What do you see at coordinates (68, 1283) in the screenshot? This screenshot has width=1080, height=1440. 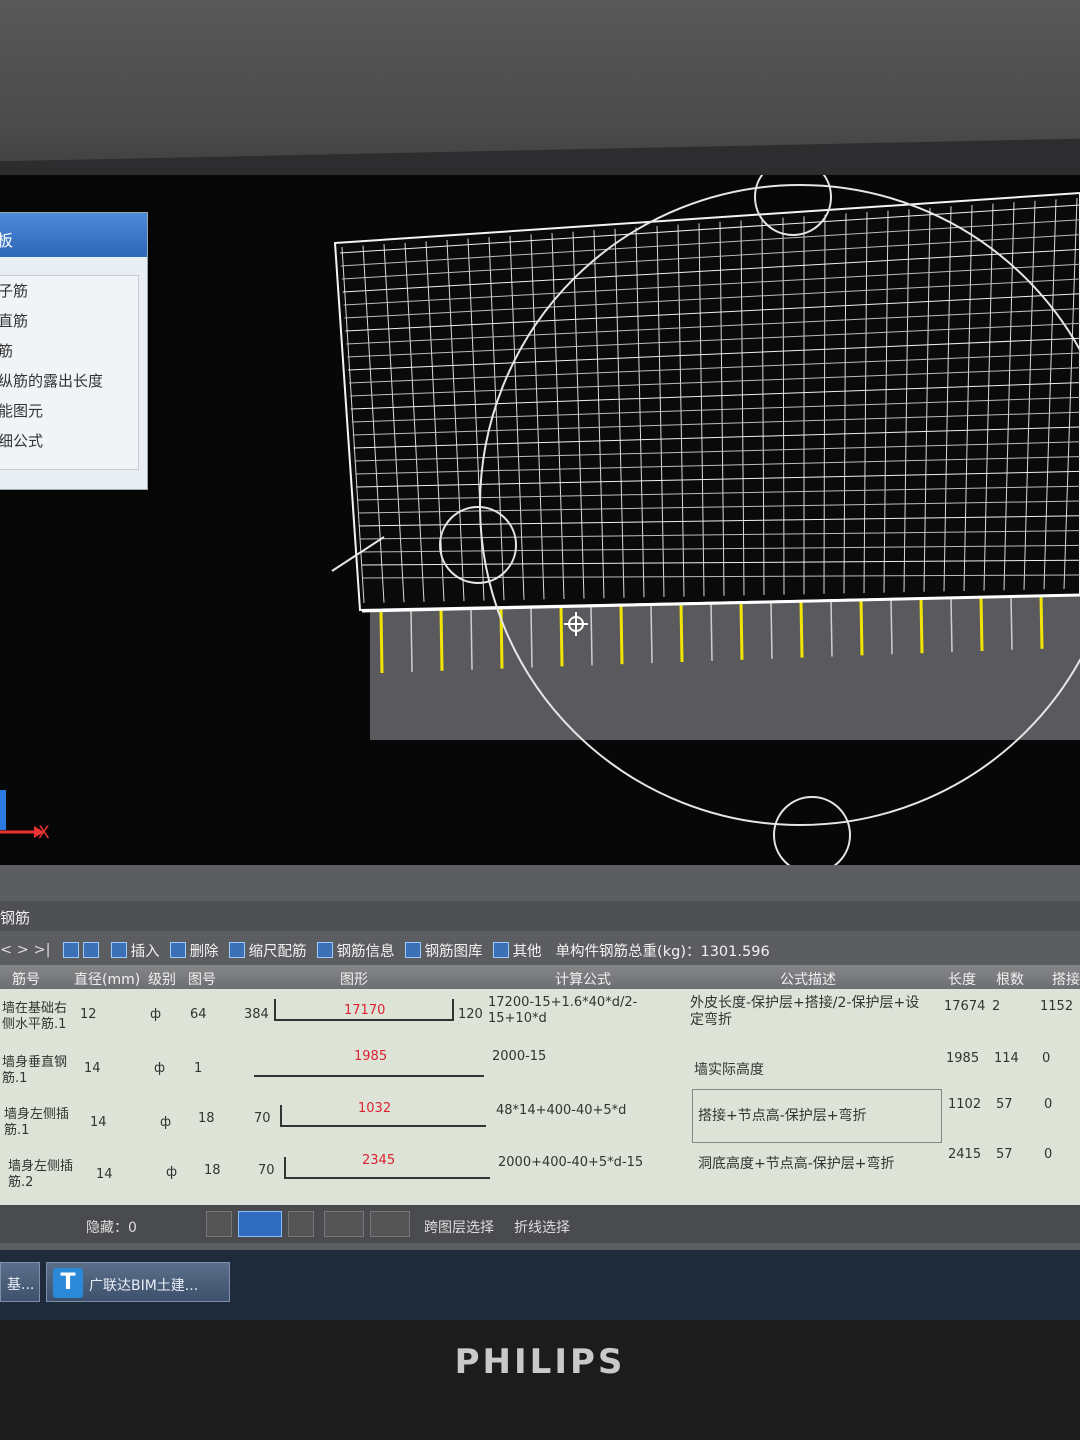 I see `glodon-app-icon: T` at bounding box center [68, 1283].